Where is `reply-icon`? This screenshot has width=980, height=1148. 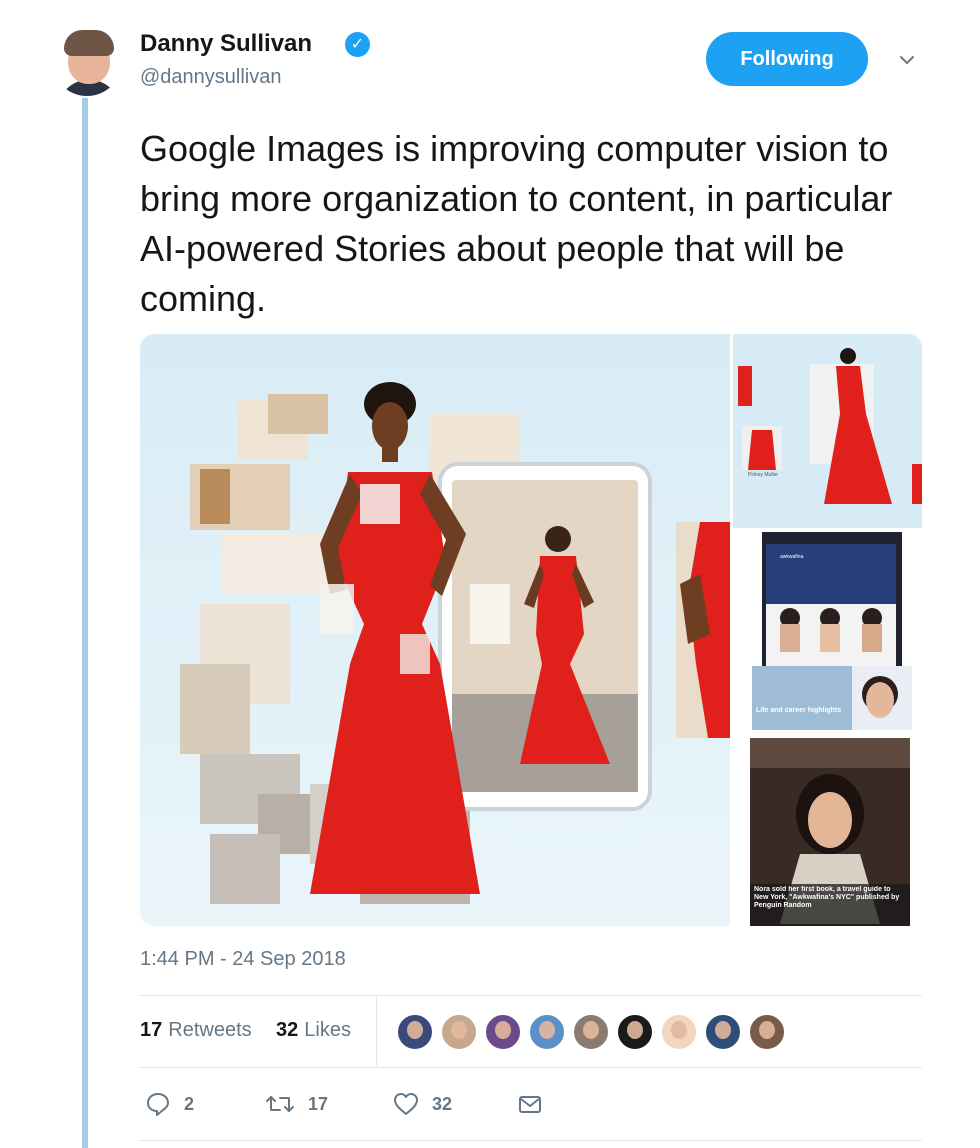 reply-icon is located at coordinates (158, 1104).